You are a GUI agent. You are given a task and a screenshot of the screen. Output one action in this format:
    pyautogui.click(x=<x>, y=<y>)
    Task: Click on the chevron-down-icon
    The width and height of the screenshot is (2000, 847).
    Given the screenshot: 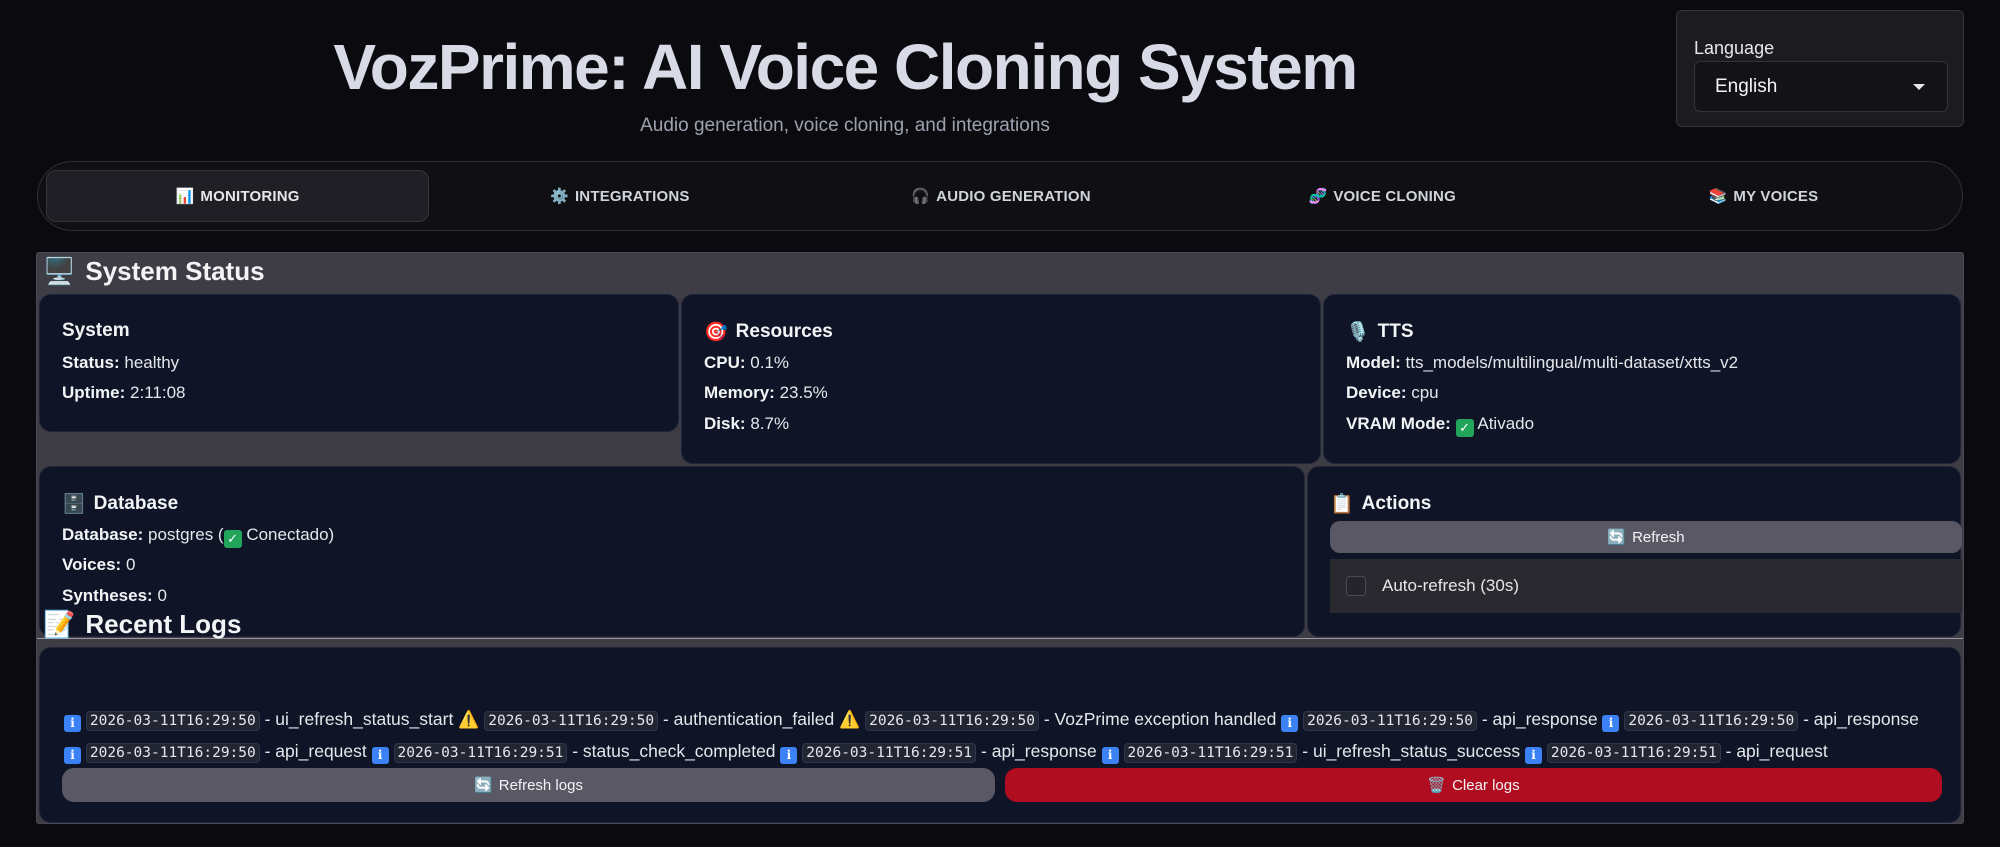 What is the action you would take?
    pyautogui.click(x=1919, y=86)
    